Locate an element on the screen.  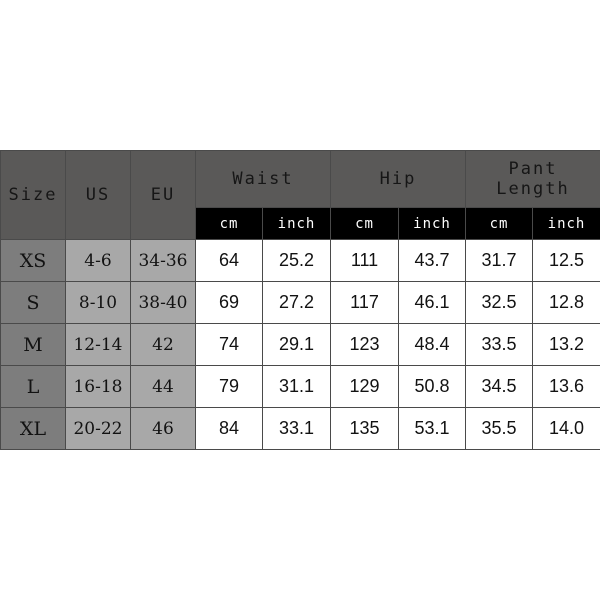
cell-pant-inch: 13.6 is located at coordinates (566, 386).